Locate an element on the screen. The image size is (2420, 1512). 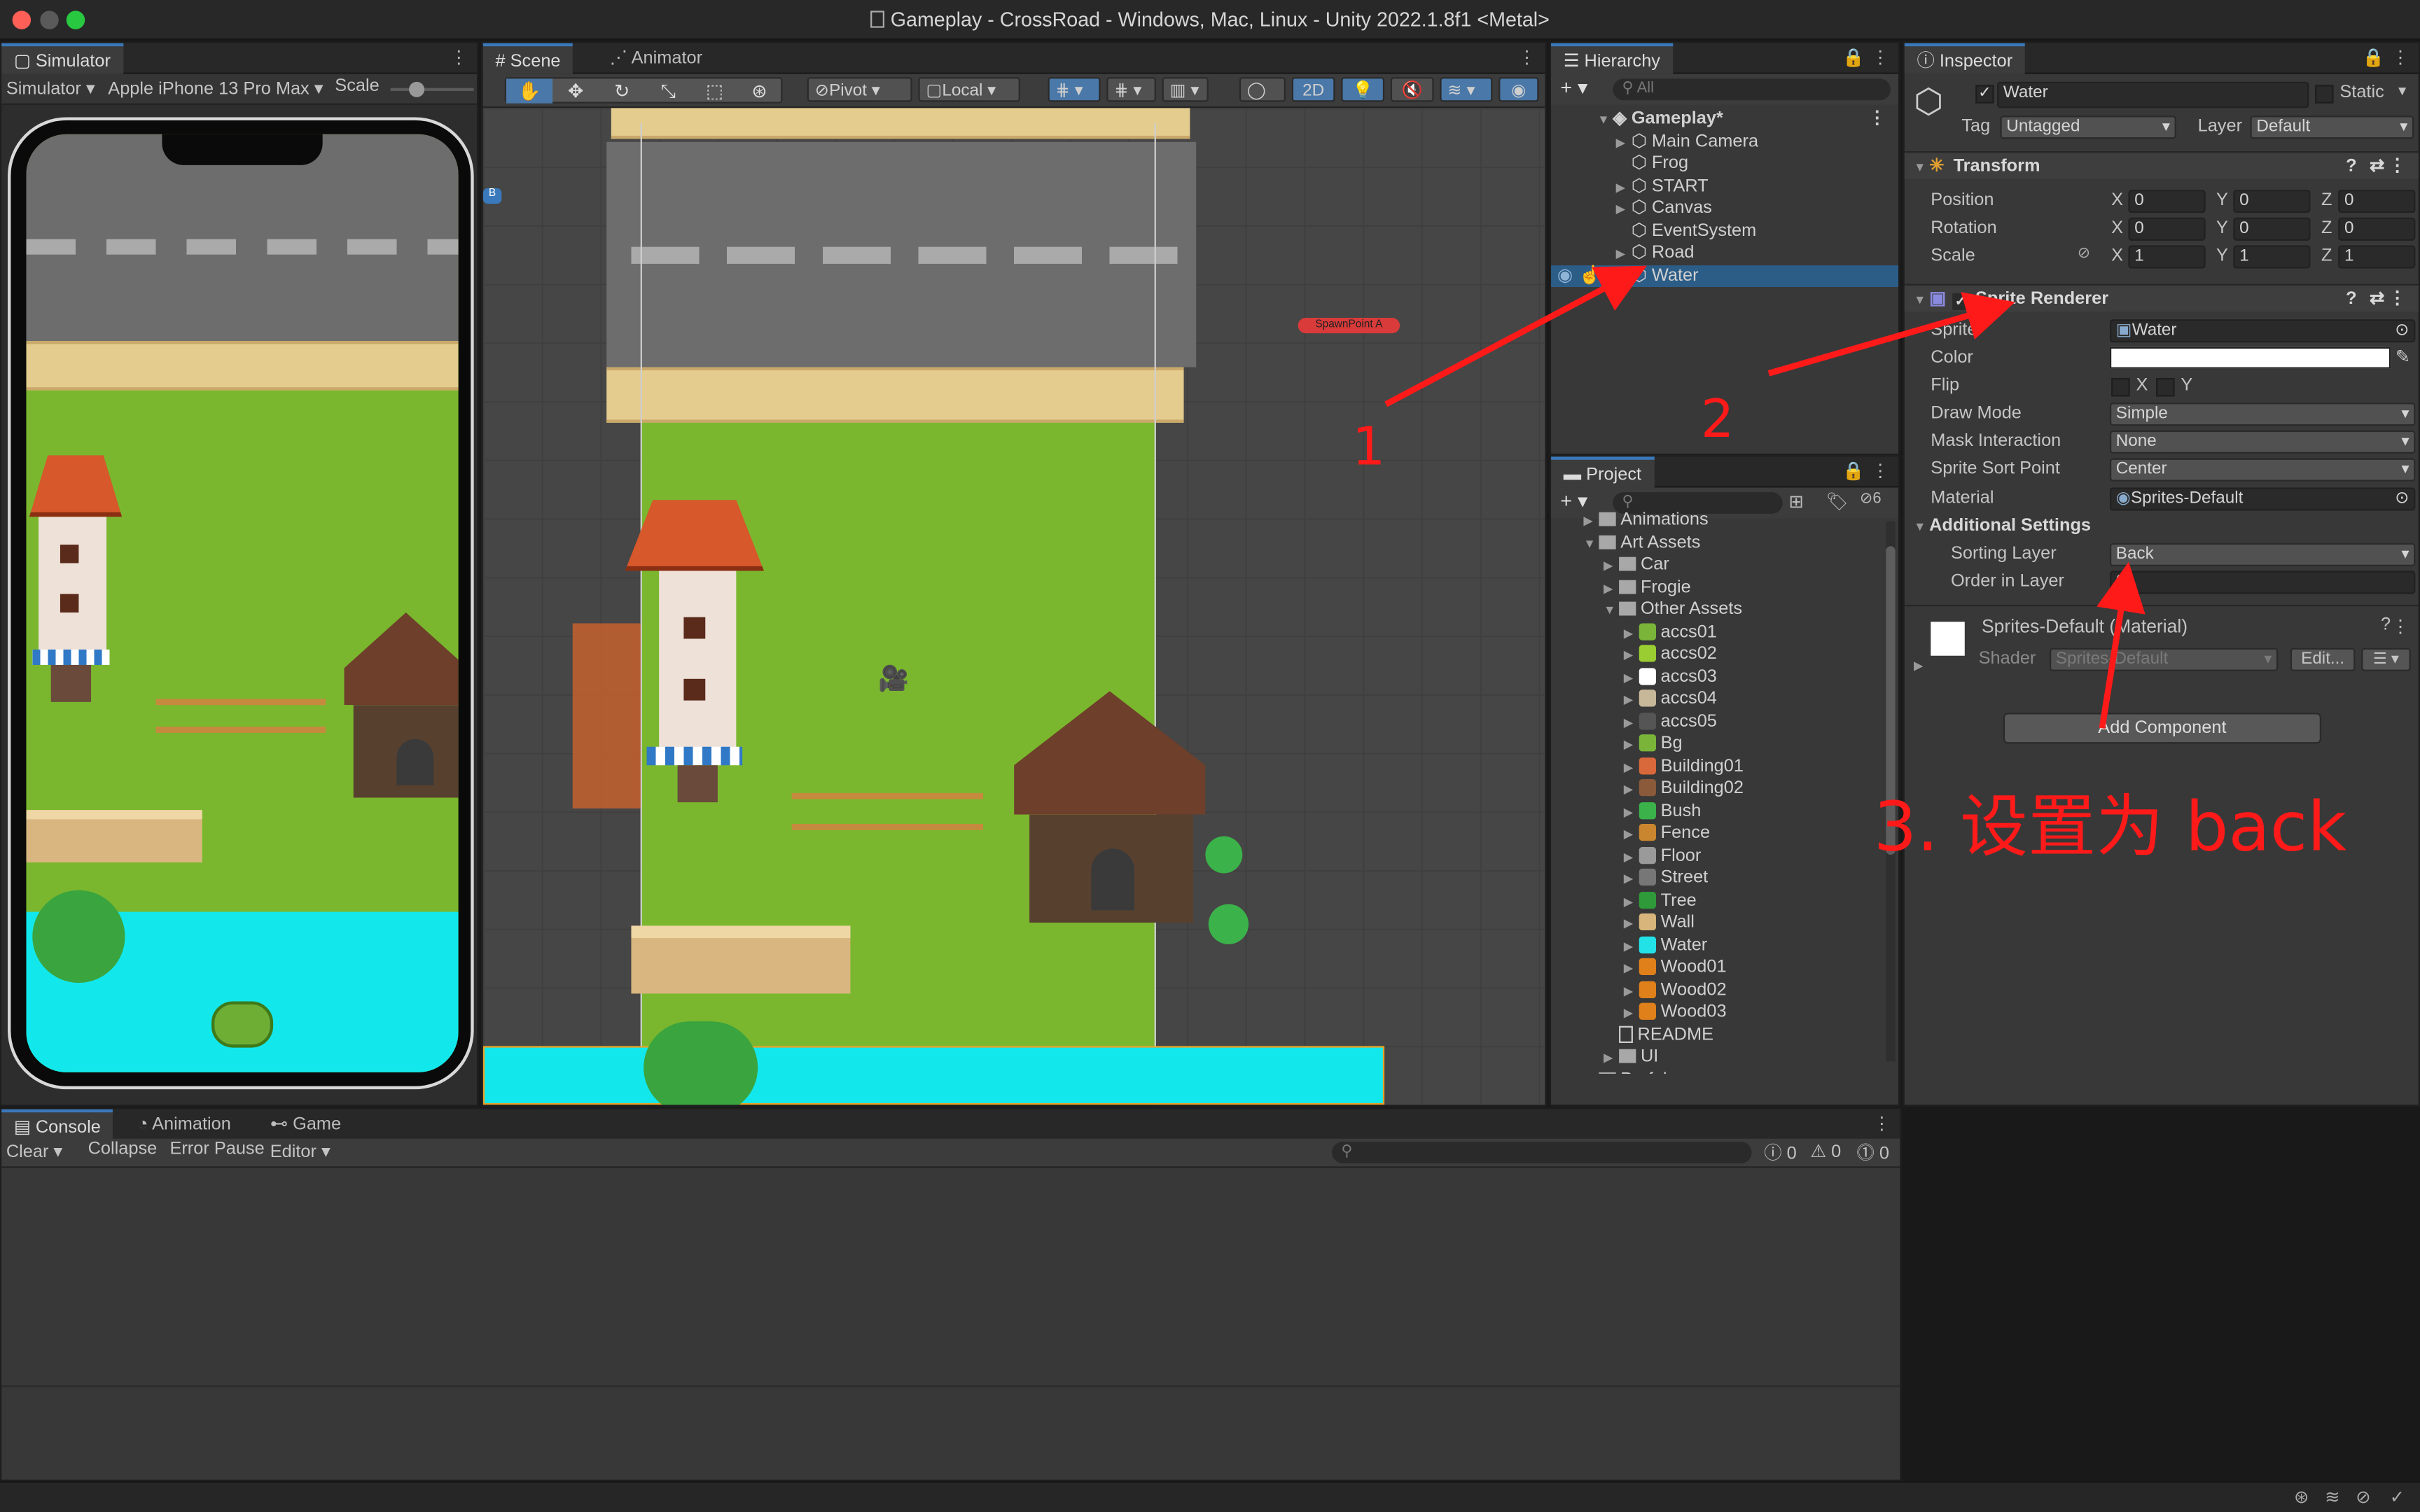
annotation-arrows is located at coordinates (1765, 497).